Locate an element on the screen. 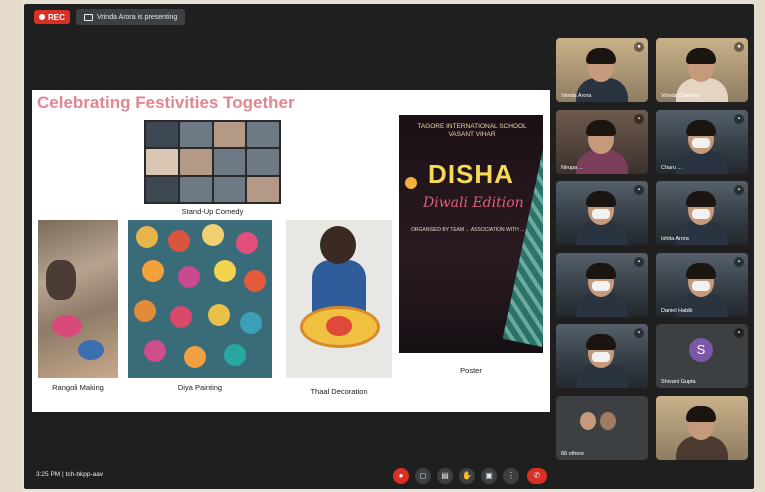  more-options-button: ⋮ is located at coordinates (511, 476).